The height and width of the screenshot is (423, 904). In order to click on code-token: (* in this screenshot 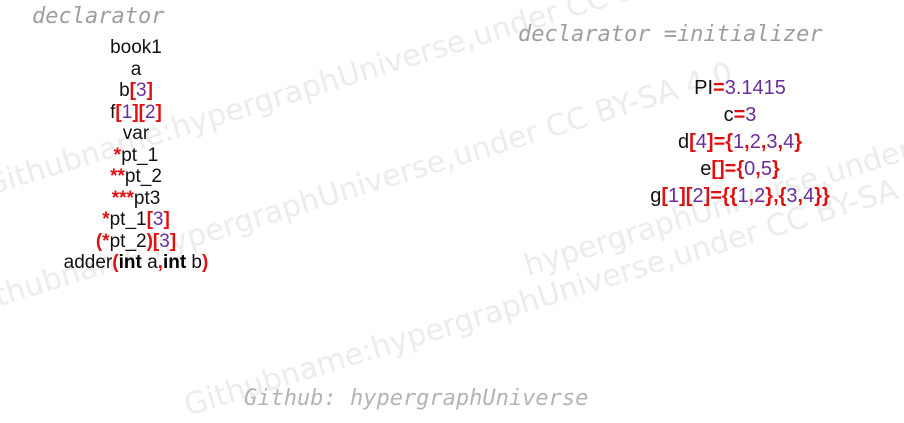, I will do `click(102, 241)`.